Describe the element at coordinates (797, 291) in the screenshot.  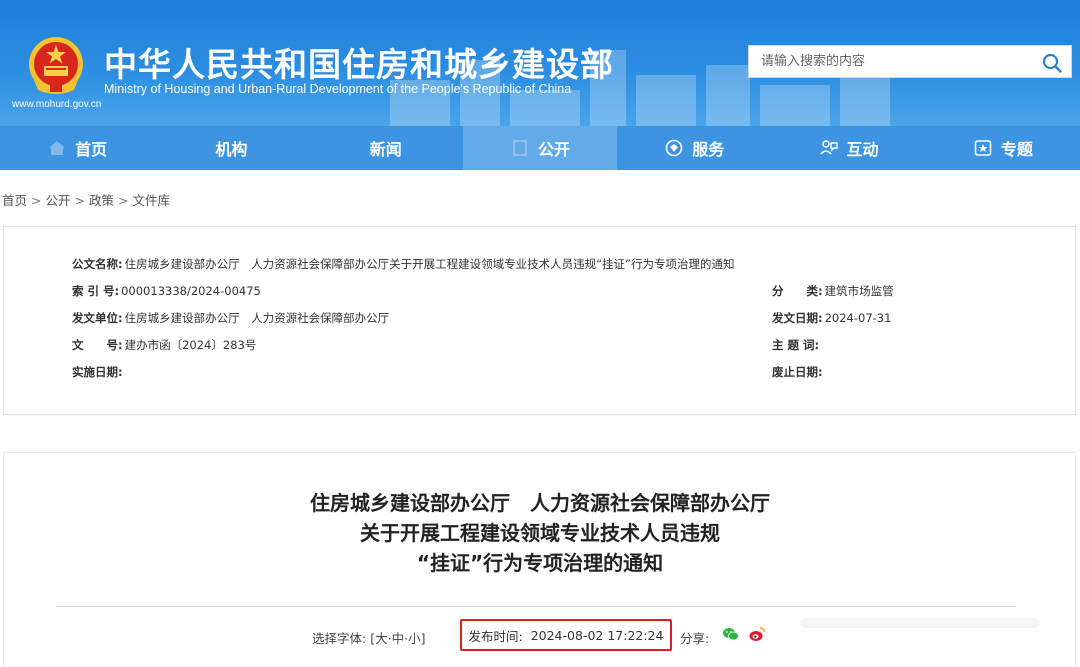
I see `meta-label: 分 类:` at that location.